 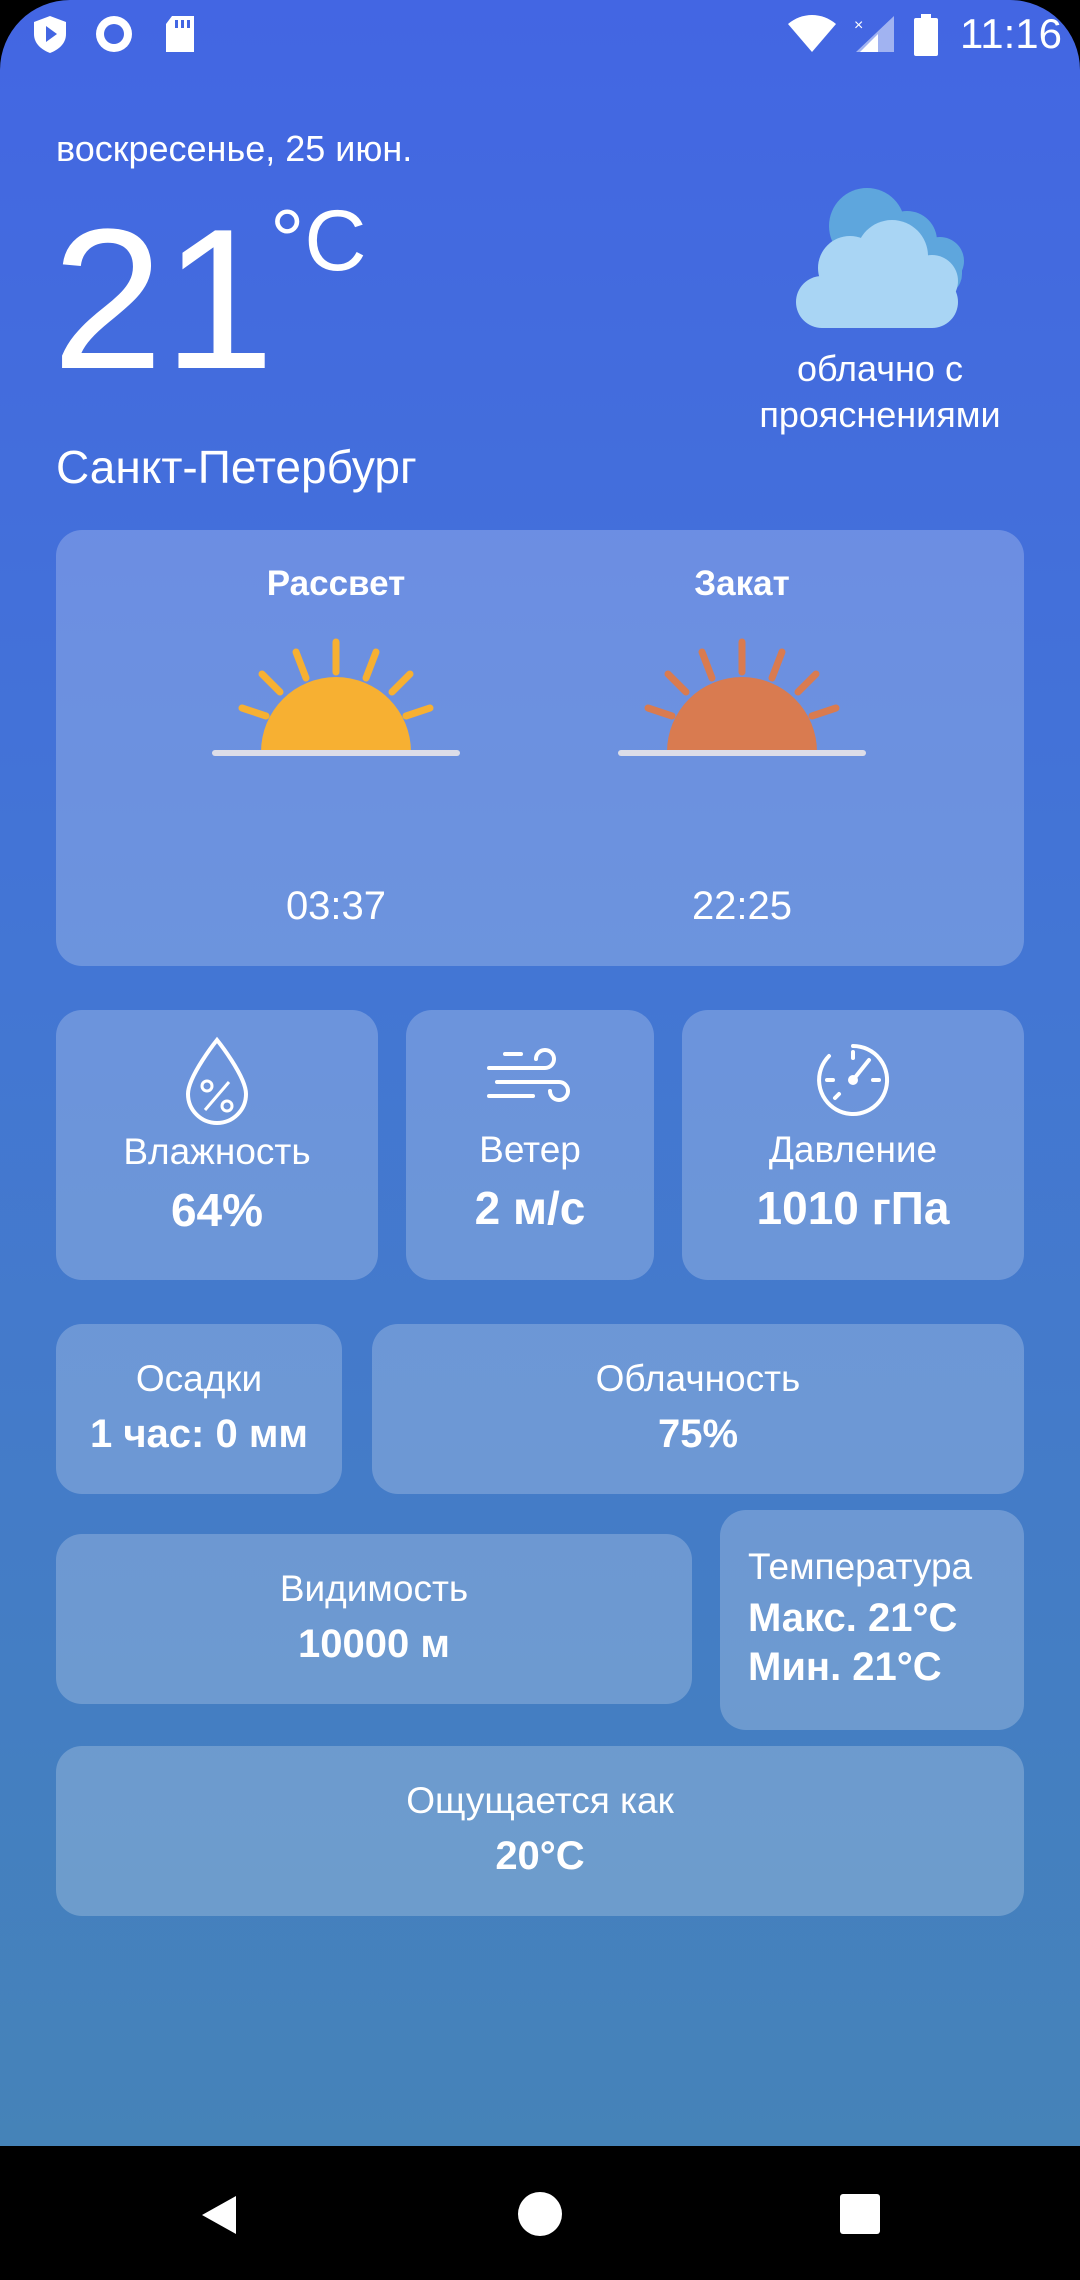 I want to click on feels-like-label: Ощущается как, so click(x=540, y=1800).